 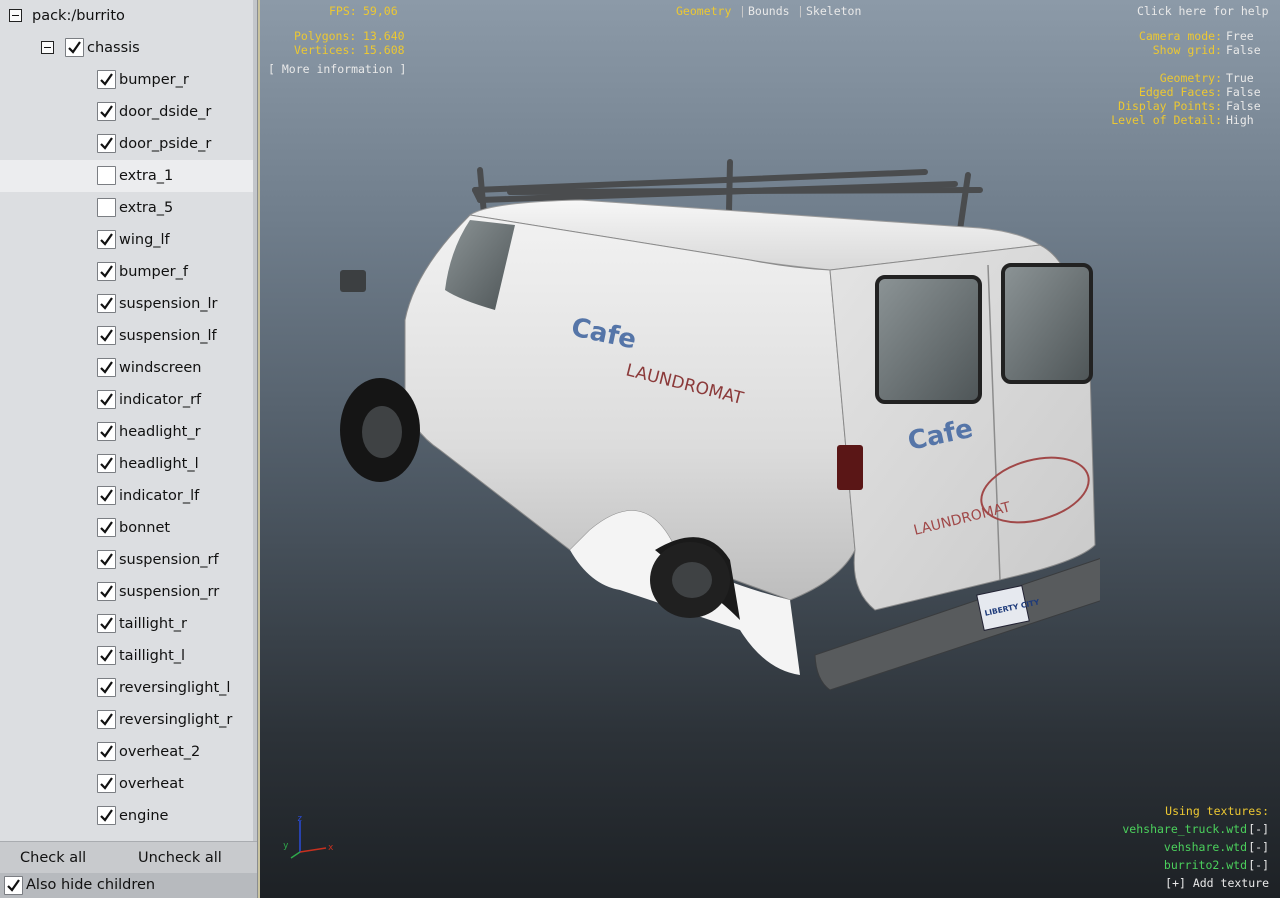 What do you see at coordinates (126, 16) in the screenshot?
I see `tree-root-row: pack:/burrito` at bounding box center [126, 16].